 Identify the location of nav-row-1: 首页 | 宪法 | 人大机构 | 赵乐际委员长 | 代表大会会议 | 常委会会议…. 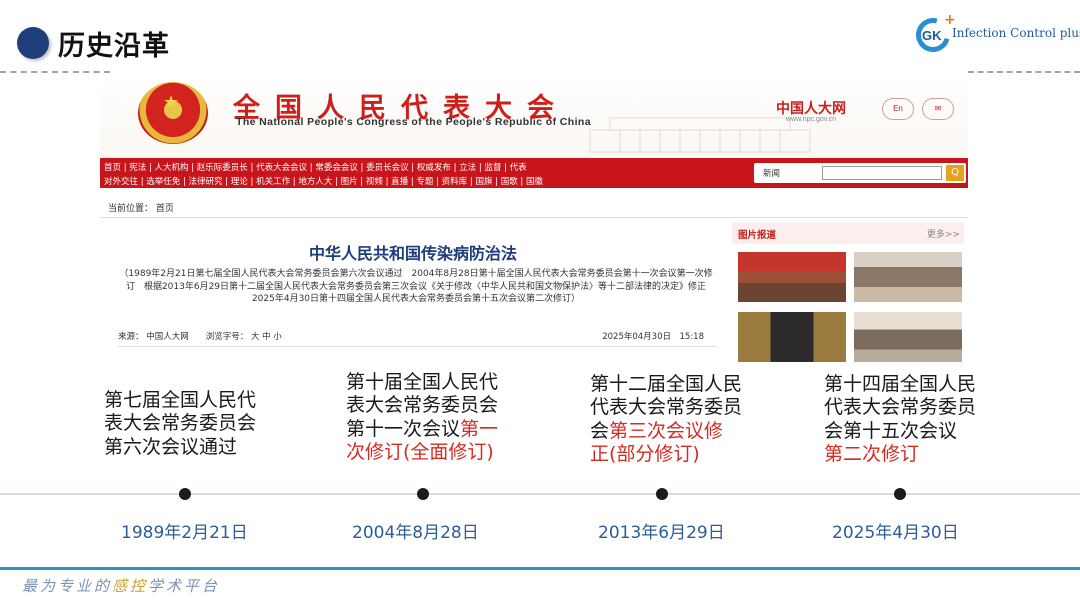
(315, 168).